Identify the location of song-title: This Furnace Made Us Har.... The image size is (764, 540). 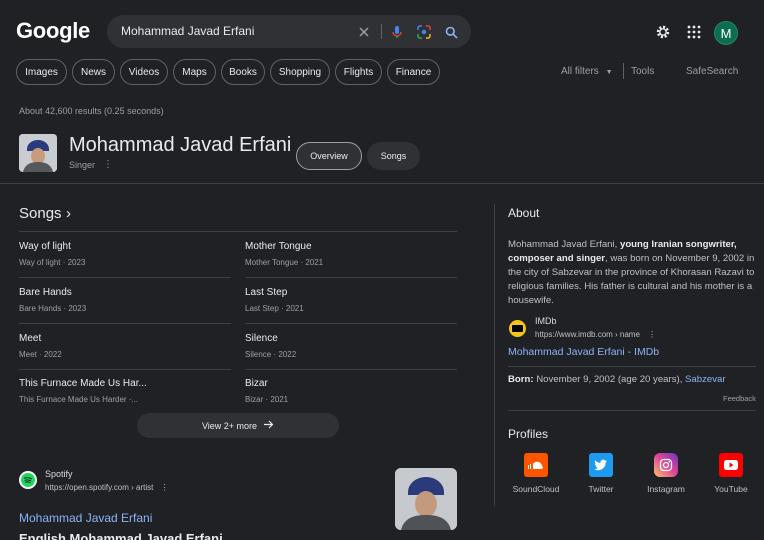
(83, 383).